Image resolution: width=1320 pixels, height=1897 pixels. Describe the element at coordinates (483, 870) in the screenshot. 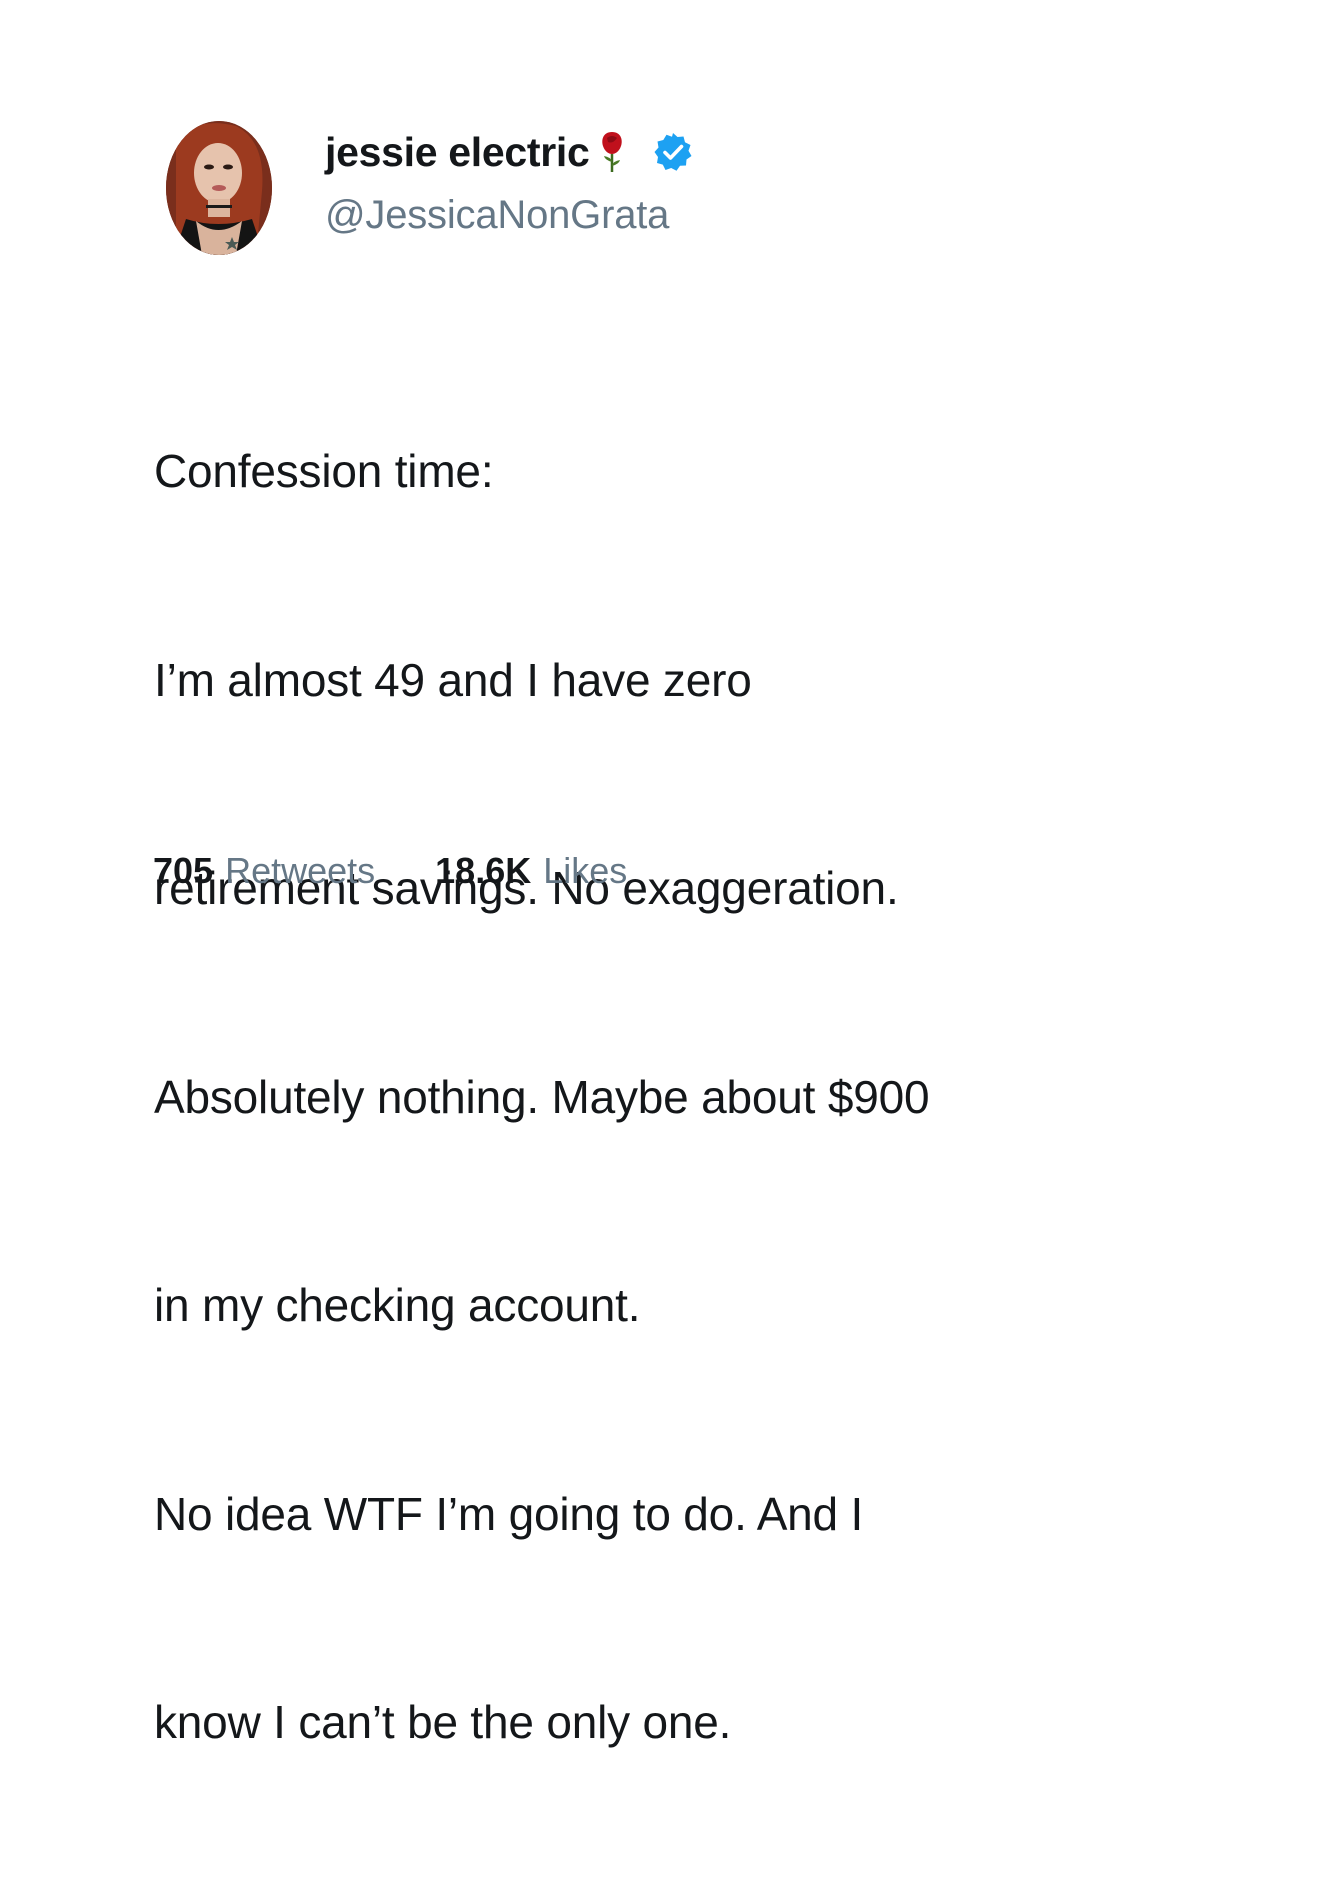

I see `likes-count: 18.6K` at that location.